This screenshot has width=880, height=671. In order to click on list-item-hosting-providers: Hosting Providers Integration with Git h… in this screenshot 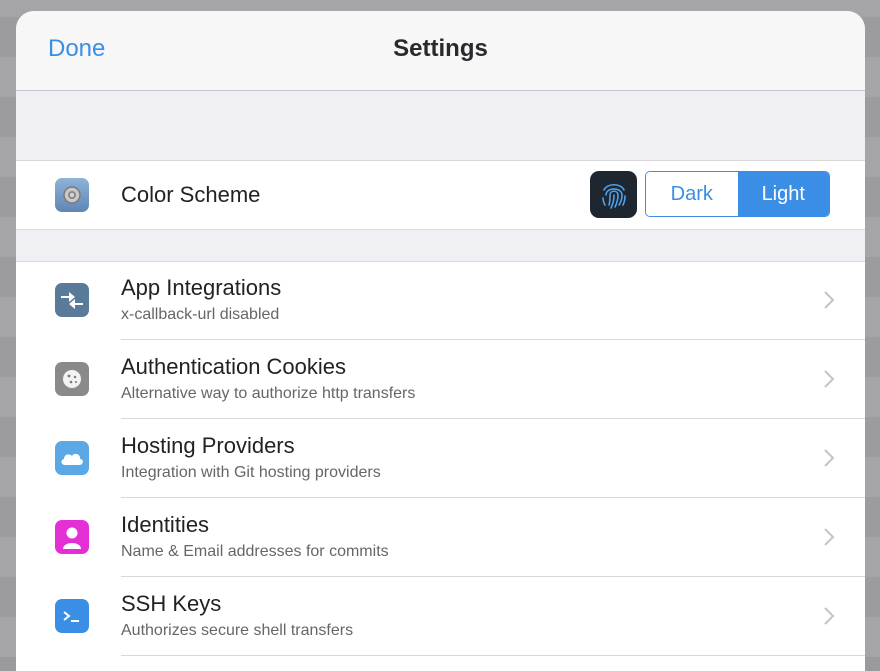, I will do `click(440, 459)`.